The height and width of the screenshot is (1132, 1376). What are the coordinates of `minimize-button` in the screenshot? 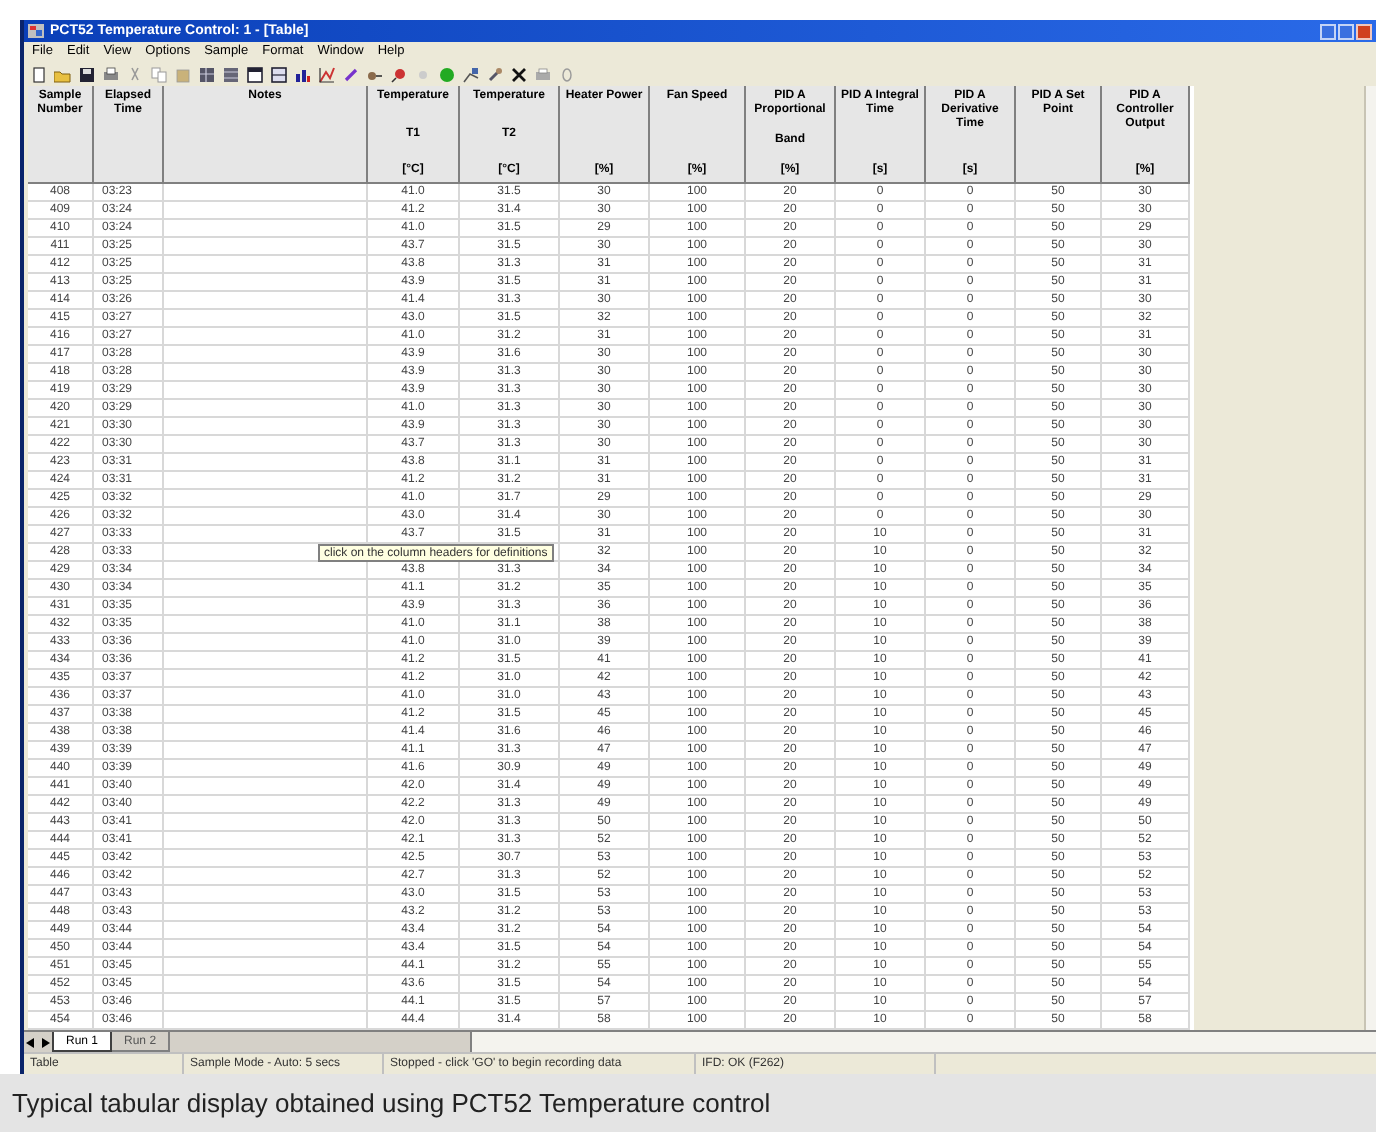 It's located at (1328, 31).